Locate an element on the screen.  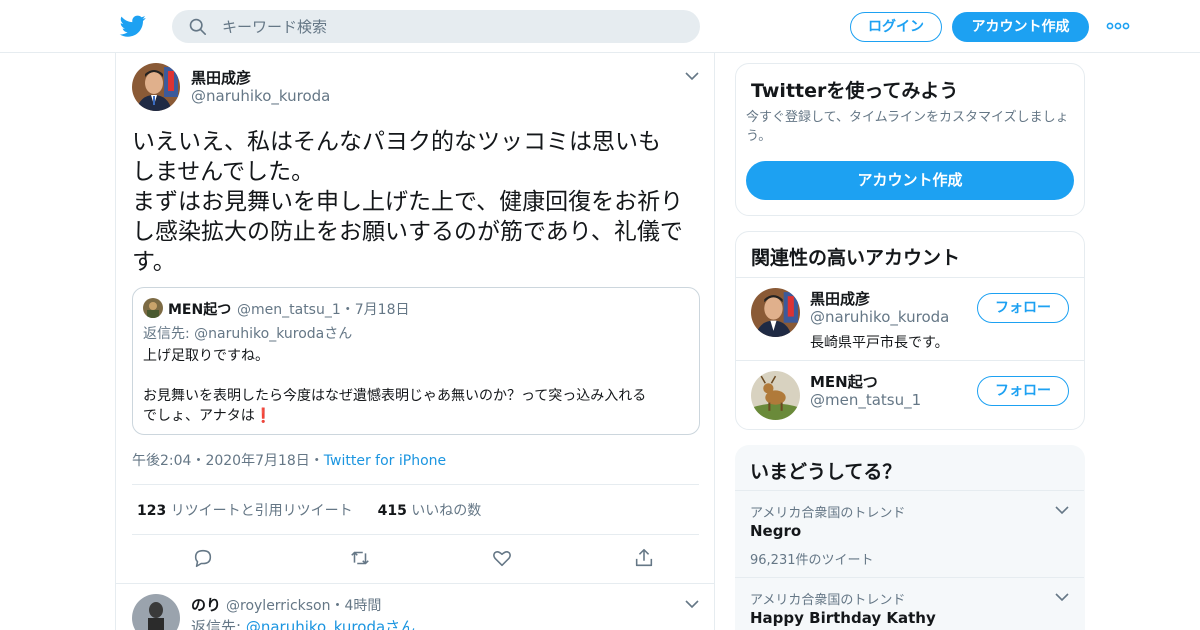
trend-item: アメリカ合衆国のトレンド Negro 96,231件のツイート is located at coordinates (909, 533).